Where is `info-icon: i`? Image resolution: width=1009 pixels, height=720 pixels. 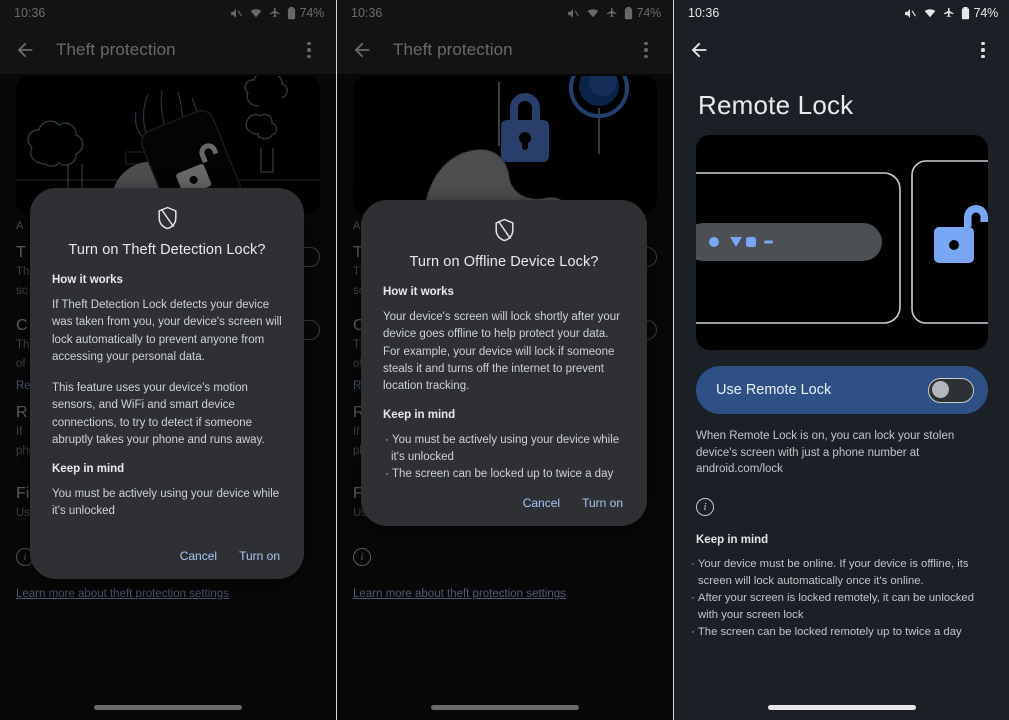 info-icon: i is located at coordinates (705, 507).